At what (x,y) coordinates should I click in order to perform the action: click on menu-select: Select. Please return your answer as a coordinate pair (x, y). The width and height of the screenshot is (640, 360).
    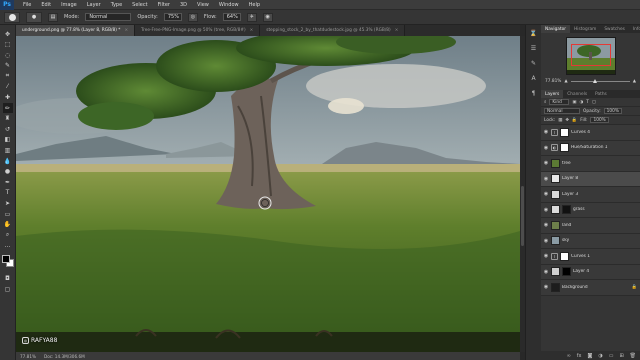
    Looking at the image, I should click on (139, 5).